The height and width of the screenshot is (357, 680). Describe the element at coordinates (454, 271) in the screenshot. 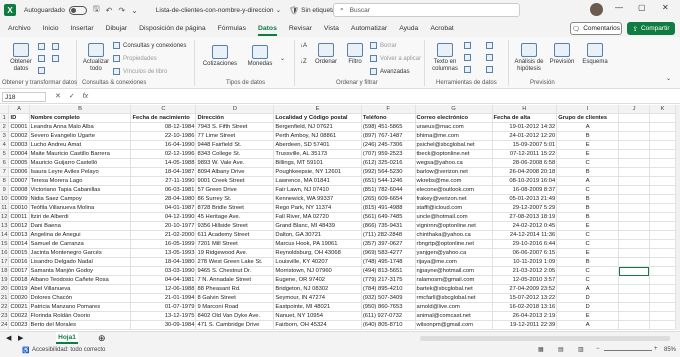

I see `cell: njpayne@hotmail.com` at that location.